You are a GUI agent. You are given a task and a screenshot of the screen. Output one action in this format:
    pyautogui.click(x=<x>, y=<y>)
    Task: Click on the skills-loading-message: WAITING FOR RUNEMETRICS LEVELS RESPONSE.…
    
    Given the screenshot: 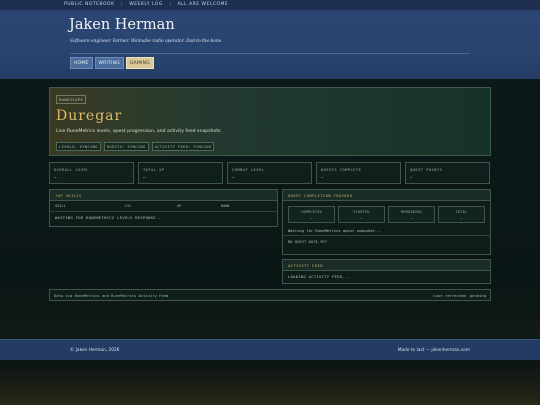 What is the action you would take?
    pyautogui.click(x=109, y=217)
    